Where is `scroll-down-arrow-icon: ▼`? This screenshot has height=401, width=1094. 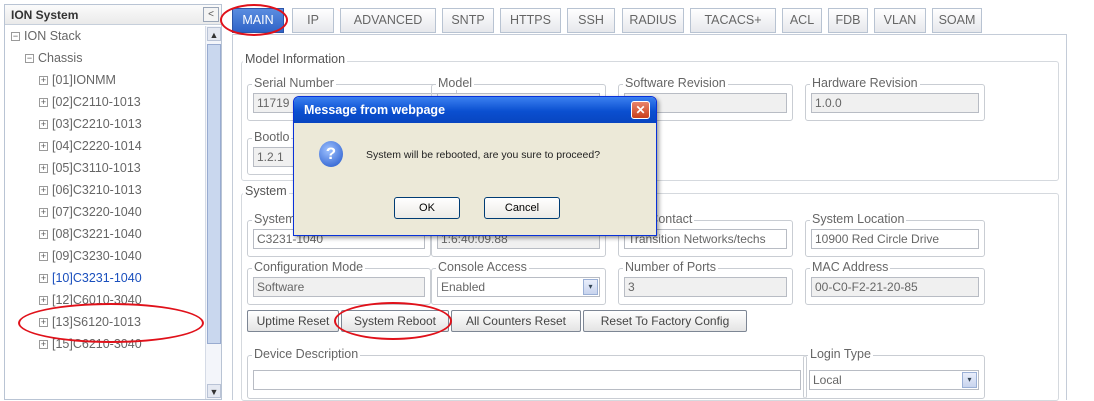 scroll-down-arrow-icon: ▼ is located at coordinates (214, 391).